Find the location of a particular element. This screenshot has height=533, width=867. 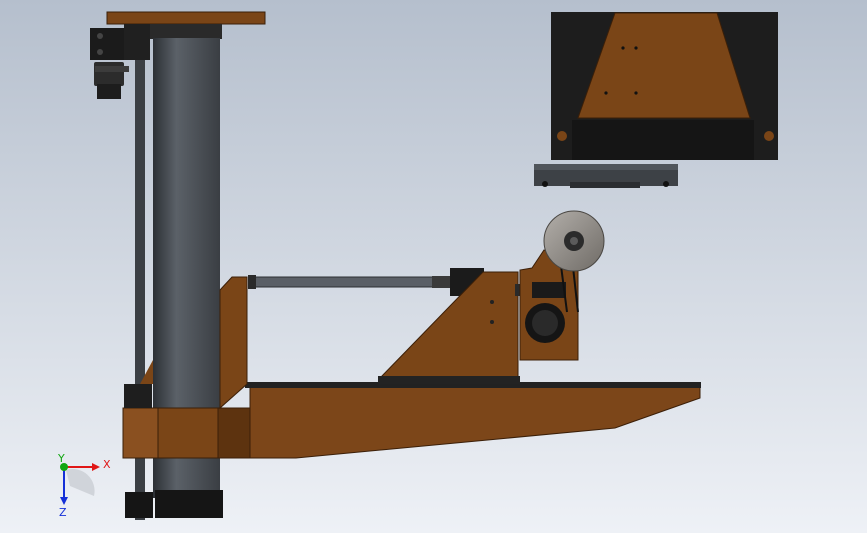

x-axis-label: X is located at coordinates (107, 464).